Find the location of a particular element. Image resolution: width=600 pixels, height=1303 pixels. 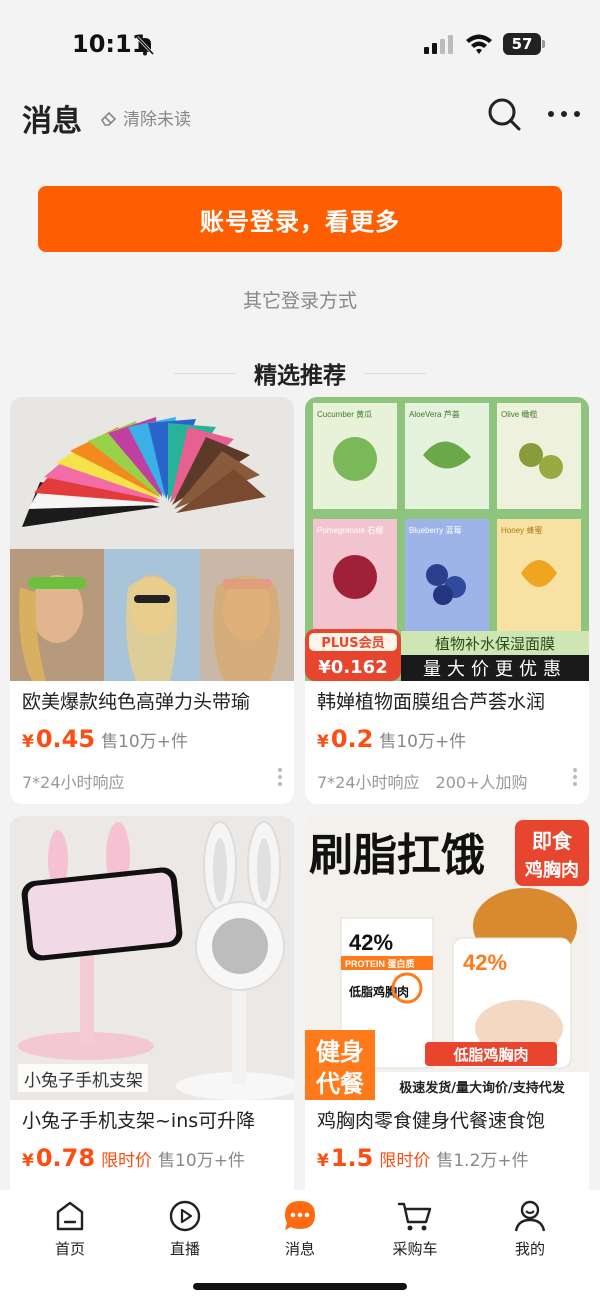

cart-icon is located at coordinates (414, 1216).